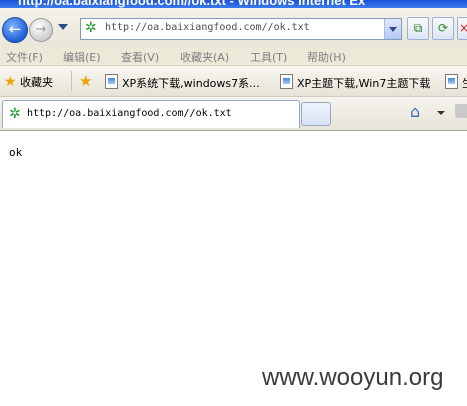 Image resolution: width=467 pixels, height=406 pixels. I want to click on home-icon: ⌂, so click(415, 111).